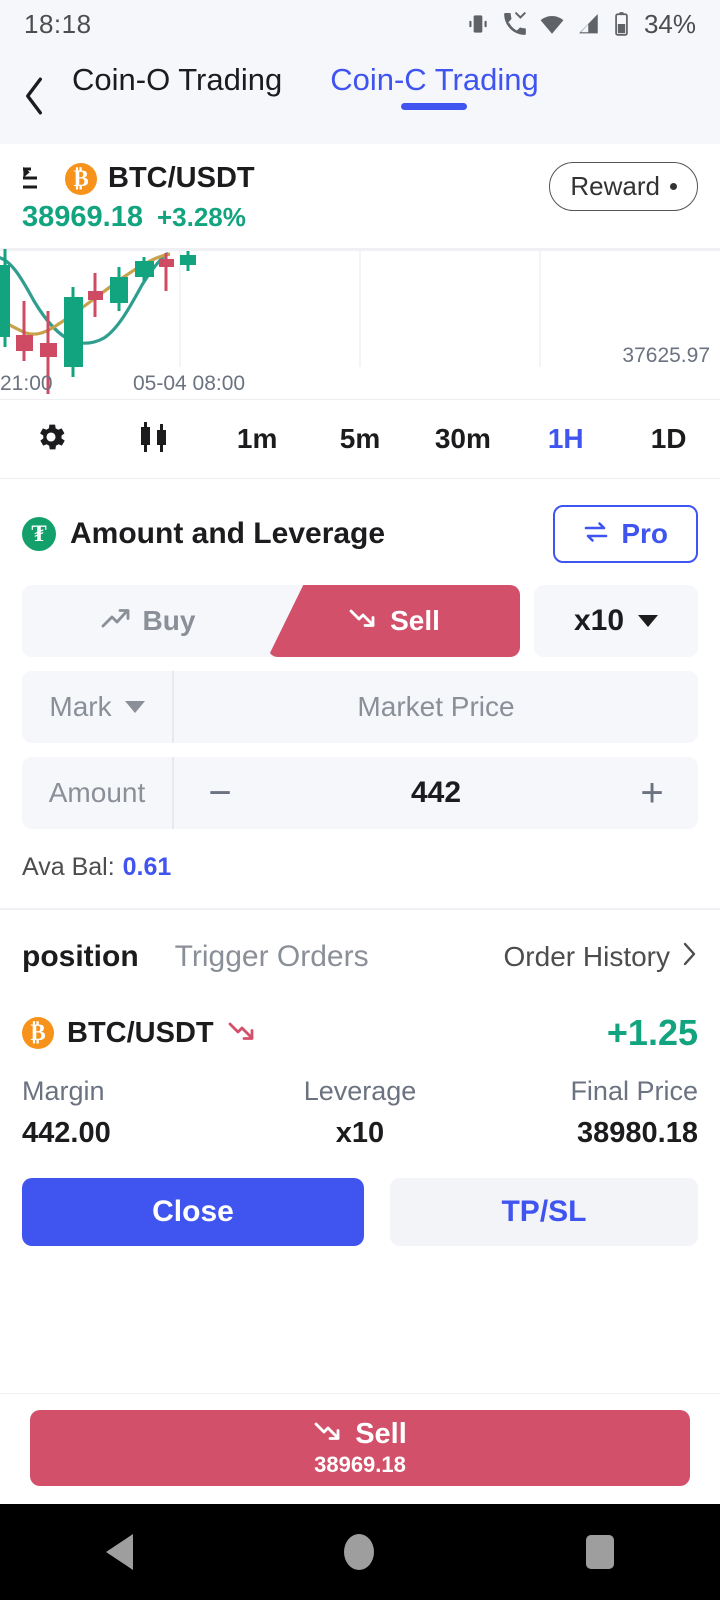  What do you see at coordinates (415, 620) in the screenshot?
I see `sell-label: Sell` at bounding box center [415, 620].